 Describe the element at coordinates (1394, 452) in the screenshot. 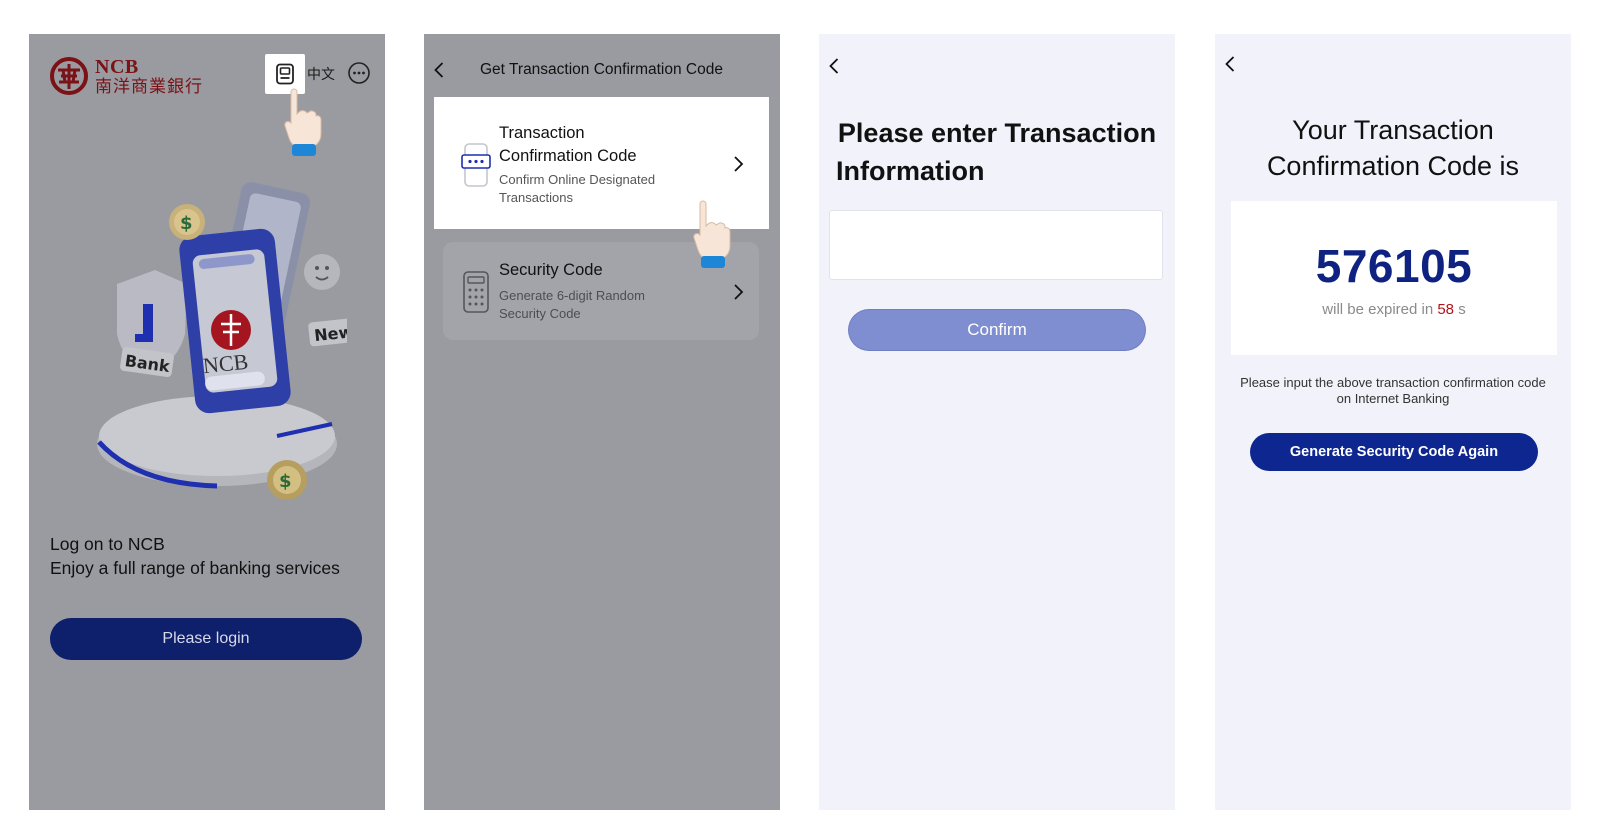

I see `generate-again-button: Generate Security Code Again` at that location.